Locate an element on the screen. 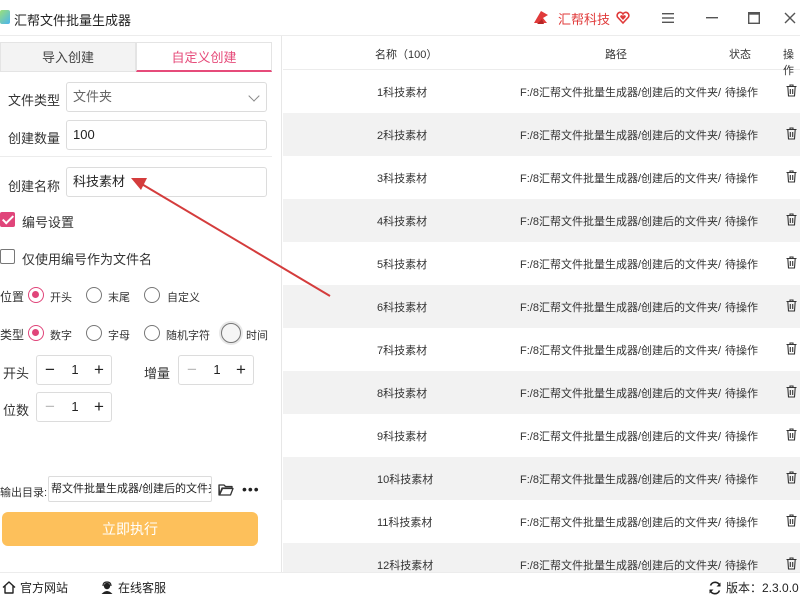 The image size is (800, 600). type-option-letter: 字母 is located at coordinates (119, 336).